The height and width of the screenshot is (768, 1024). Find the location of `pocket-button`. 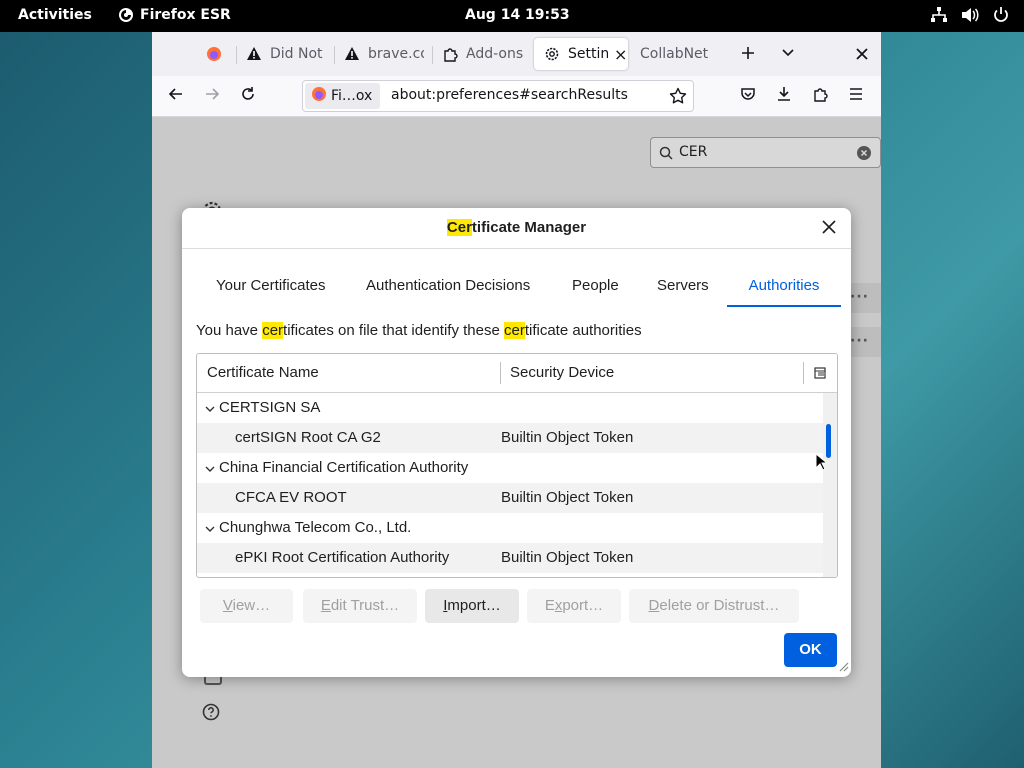

pocket-button is located at coordinates (748, 96).